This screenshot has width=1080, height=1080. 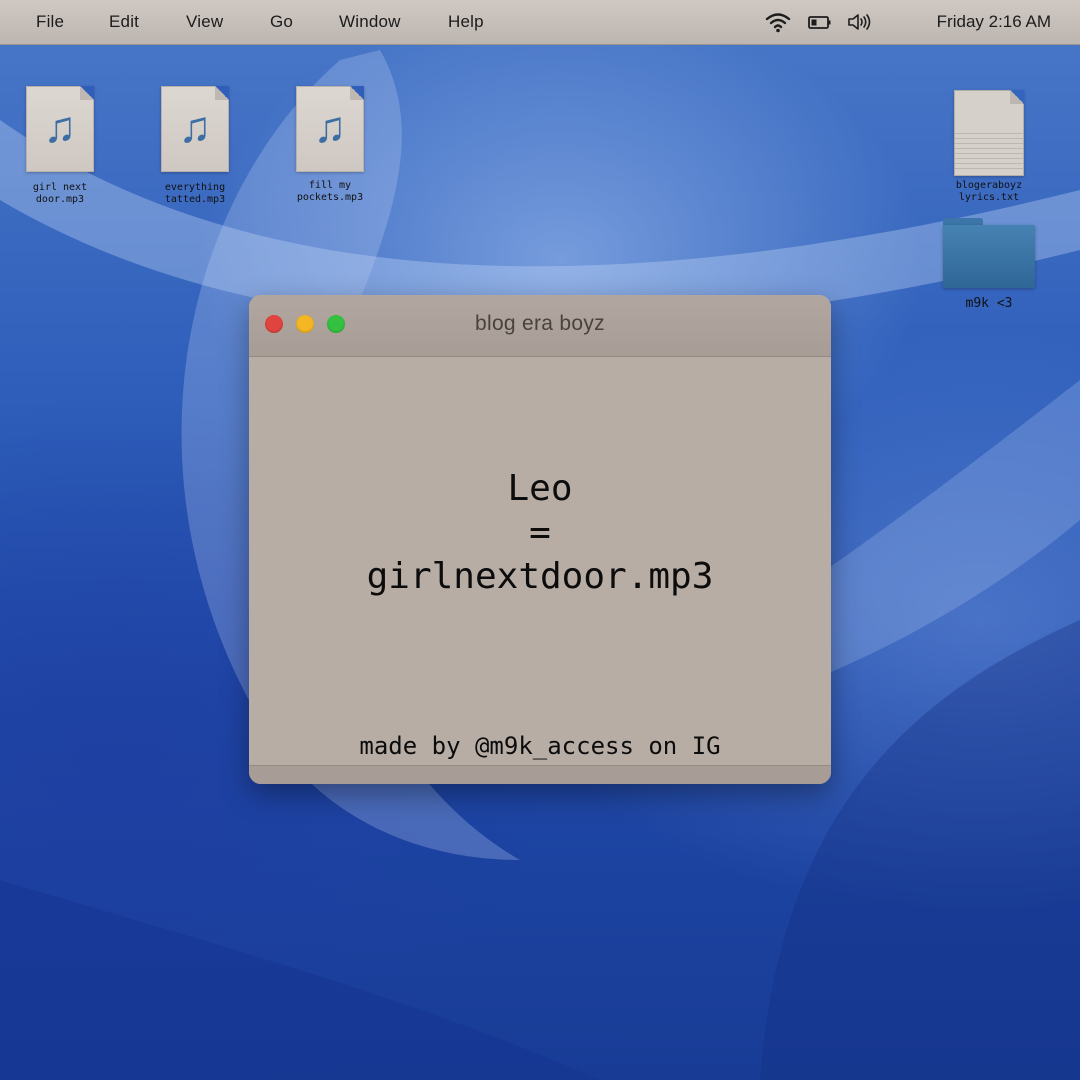 I want to click on menu-view: View, so click(x=204, y=22).